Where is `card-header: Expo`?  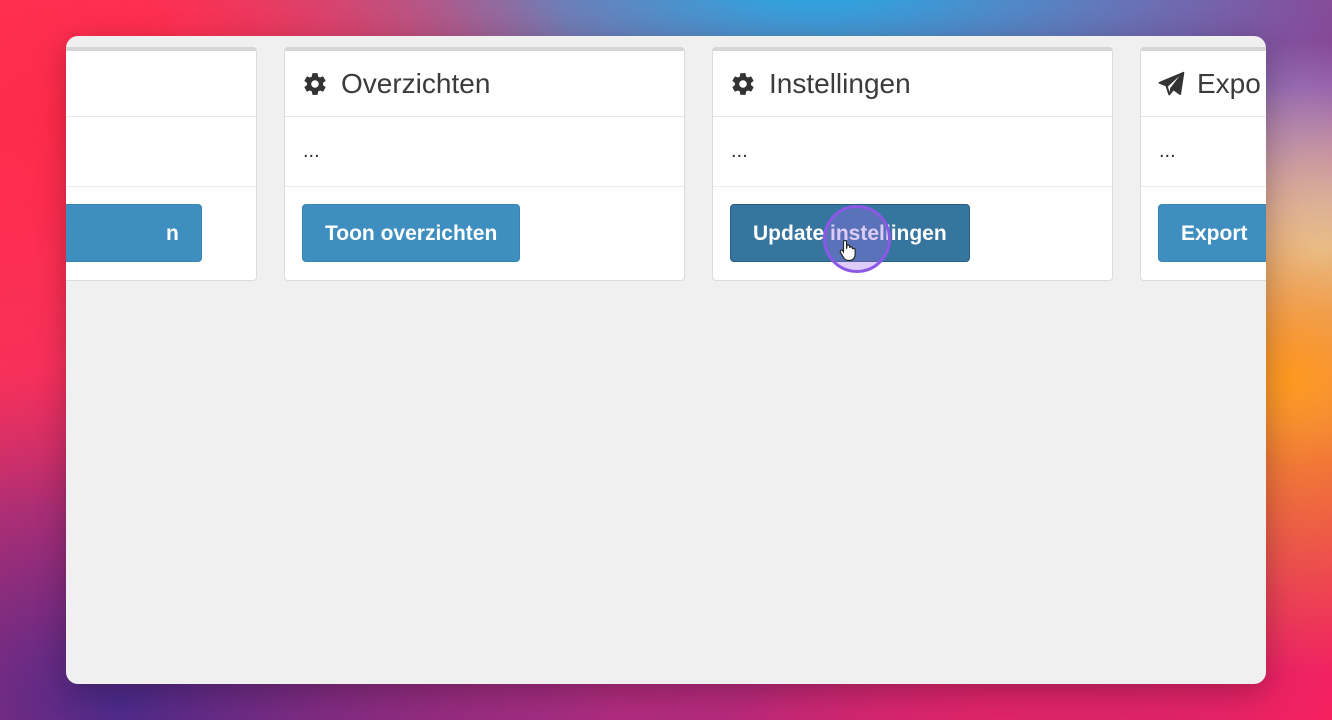
card-header: Expo is located at coordinates (1203, 84).